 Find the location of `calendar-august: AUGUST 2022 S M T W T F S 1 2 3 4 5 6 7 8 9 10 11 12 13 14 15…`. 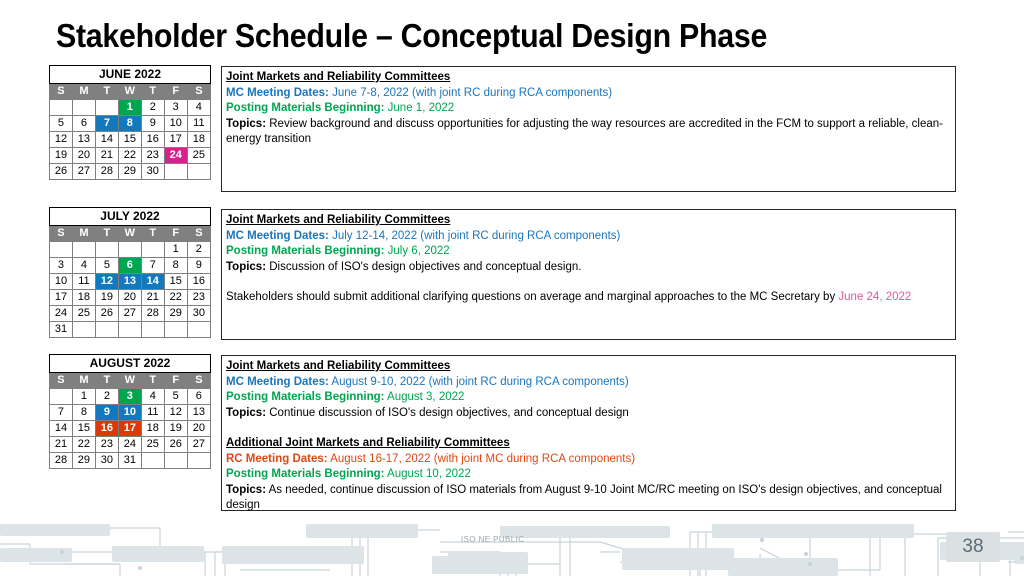

calendar-august: AUGUST 2022 S M T W T F S 1 2 3 4 5 6 7 8 9 10 11 12 13 14 15… is located at coordinates (130, 411).